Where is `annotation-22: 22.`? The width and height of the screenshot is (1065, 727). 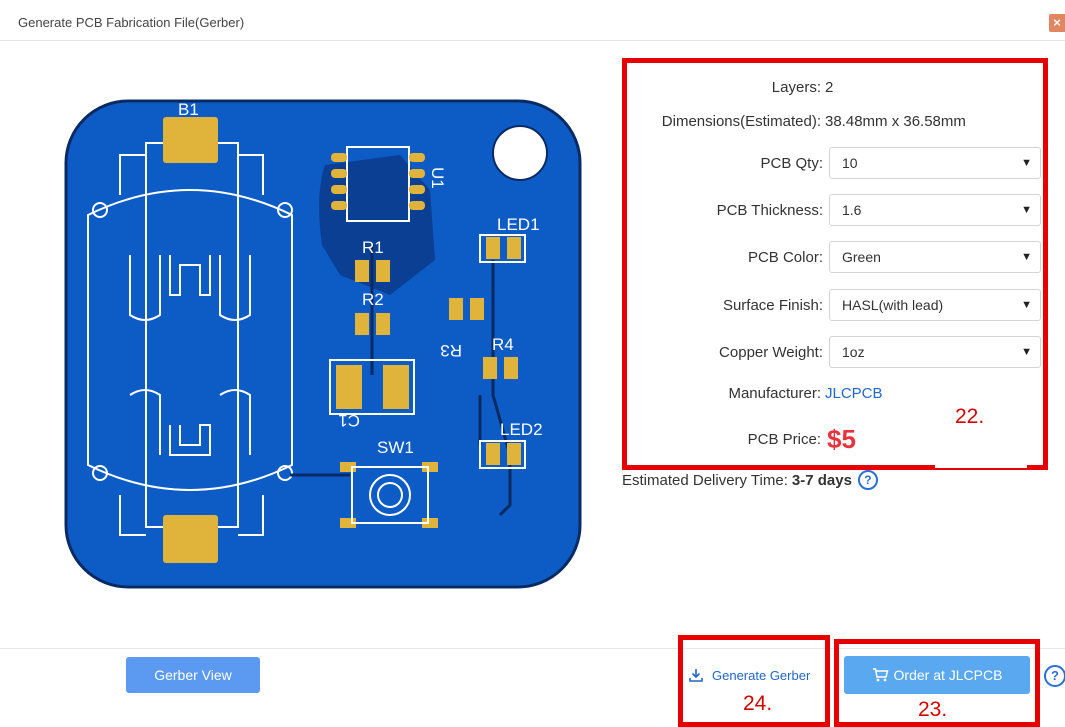
annotation-22: 22. is located at coordinates (970, 416).